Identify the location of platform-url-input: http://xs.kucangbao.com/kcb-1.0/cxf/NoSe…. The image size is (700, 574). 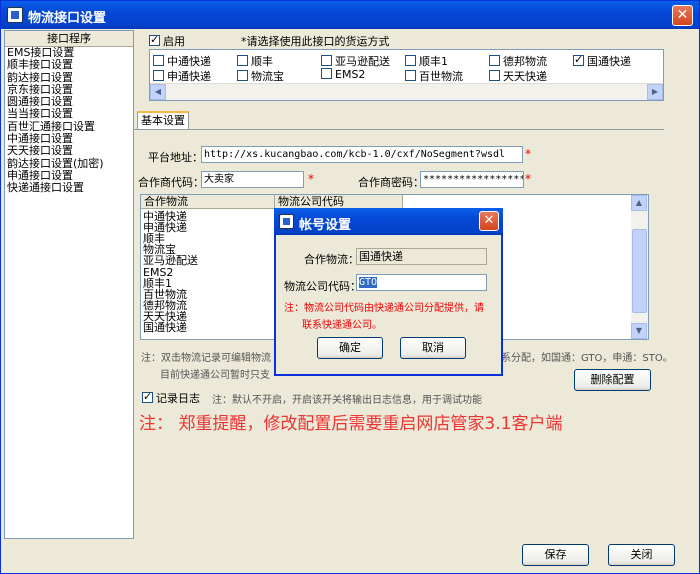
(362, 154).